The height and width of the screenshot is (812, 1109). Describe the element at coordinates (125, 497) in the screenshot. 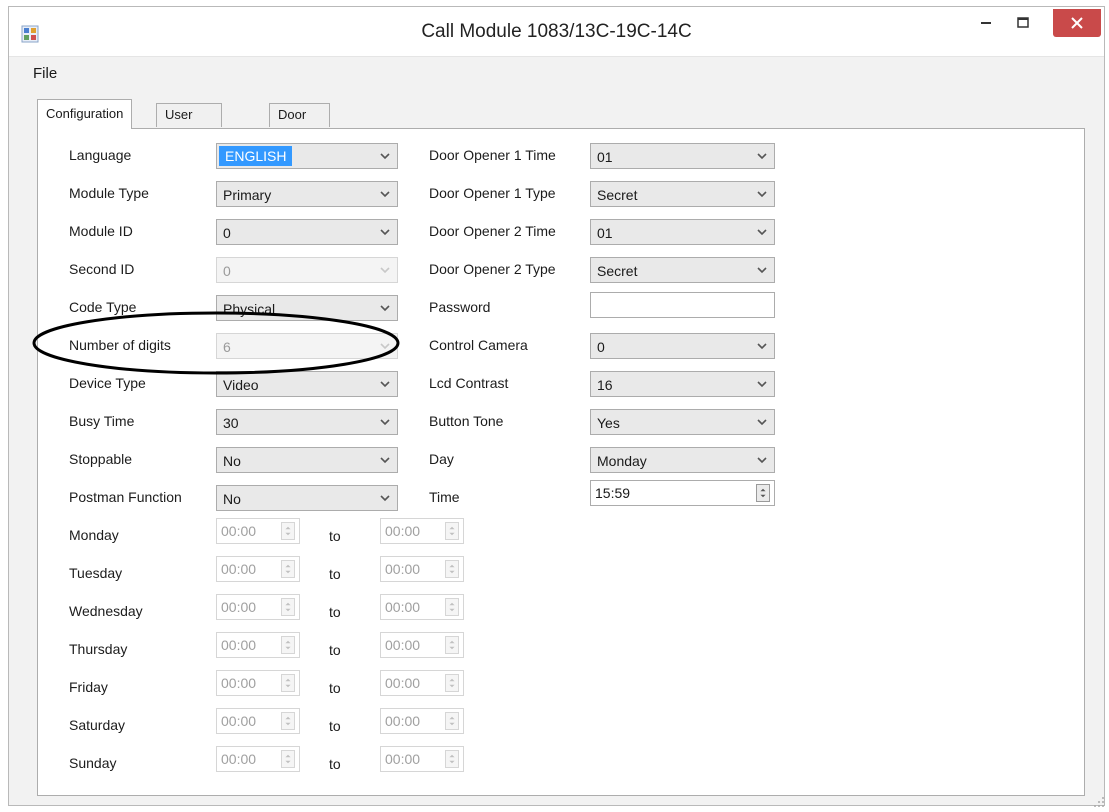

I see `label-postman-function: Postman Function` at that location.